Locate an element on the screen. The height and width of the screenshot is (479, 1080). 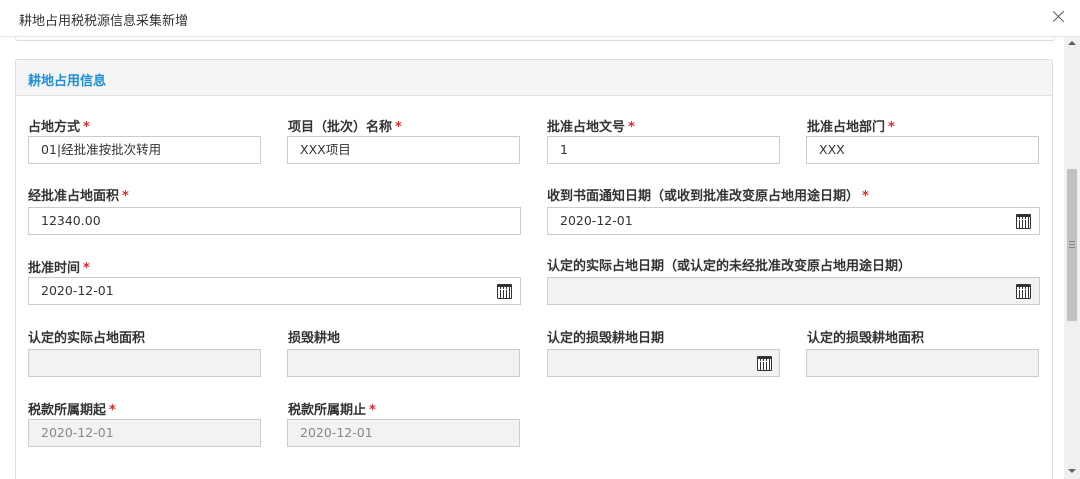
label-notice-date: 收到书面通知日期（或收到批准改变原占地用途日期） * is located at coordinates (708, 196).